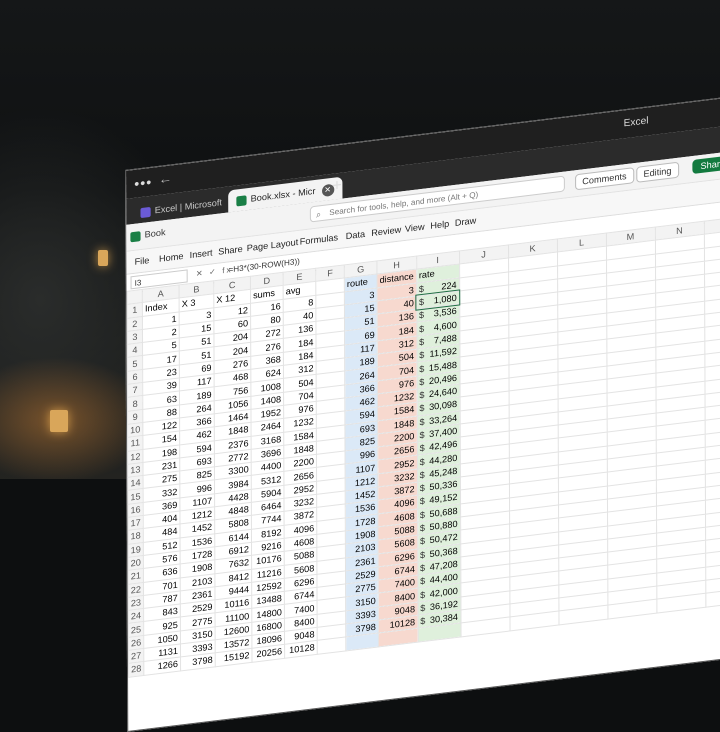  I want to click on tab-label: Book.xlsx - Micr, so click(283, 194).